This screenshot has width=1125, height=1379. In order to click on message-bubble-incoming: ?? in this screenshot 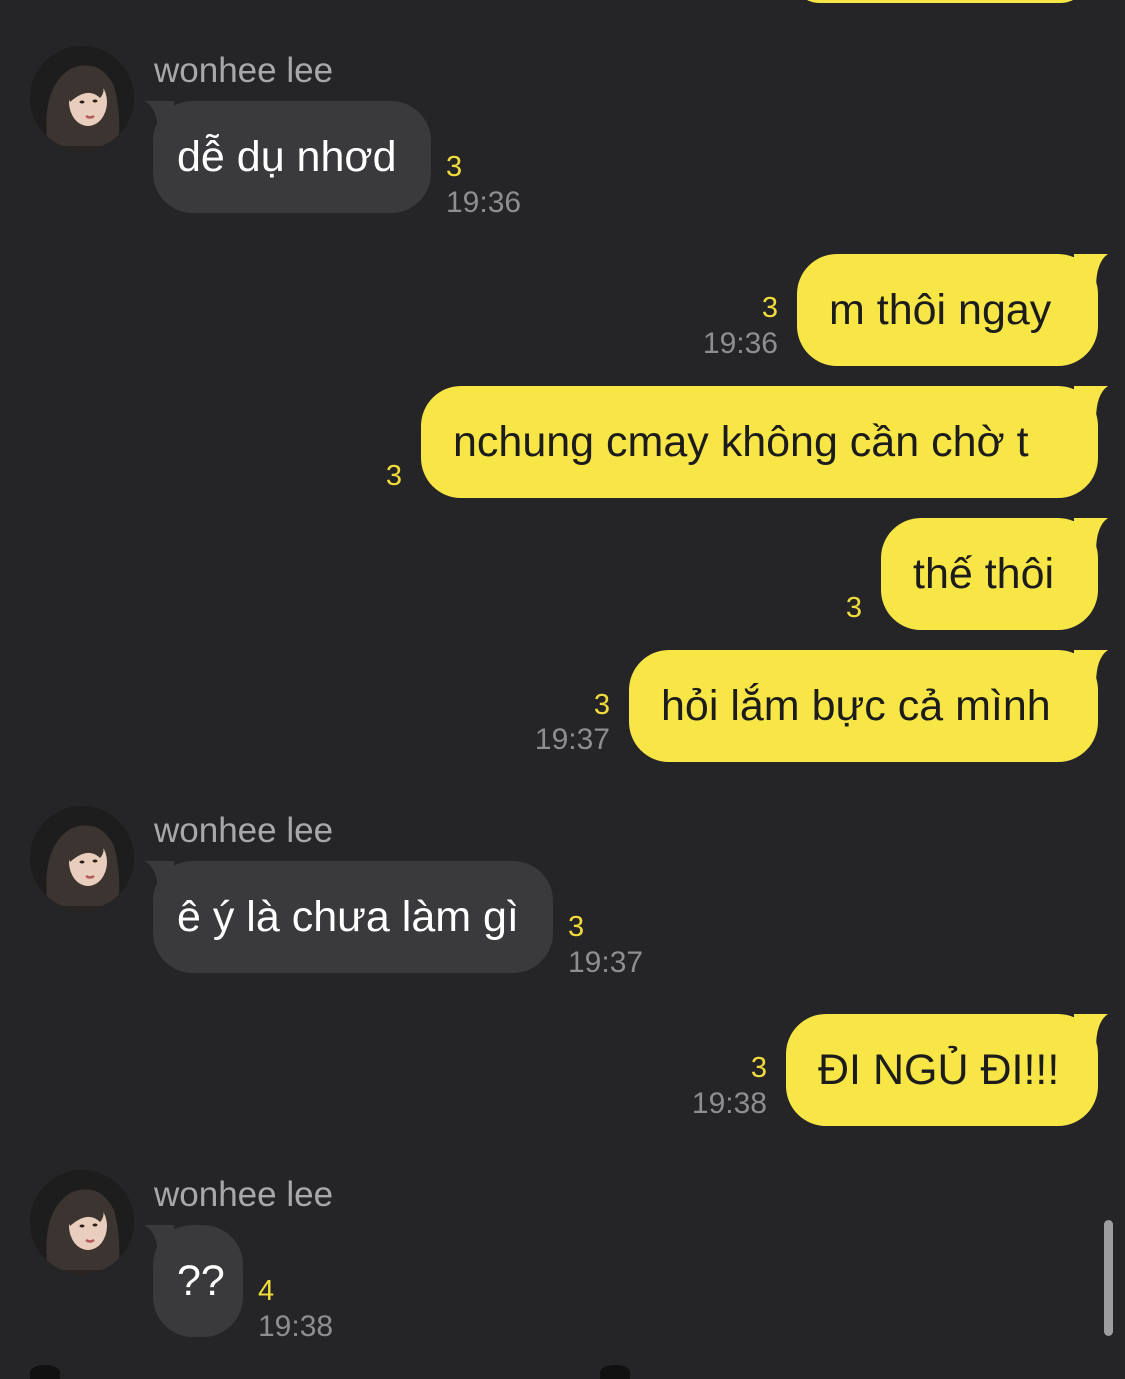, I will do `click(198, 1281)`.